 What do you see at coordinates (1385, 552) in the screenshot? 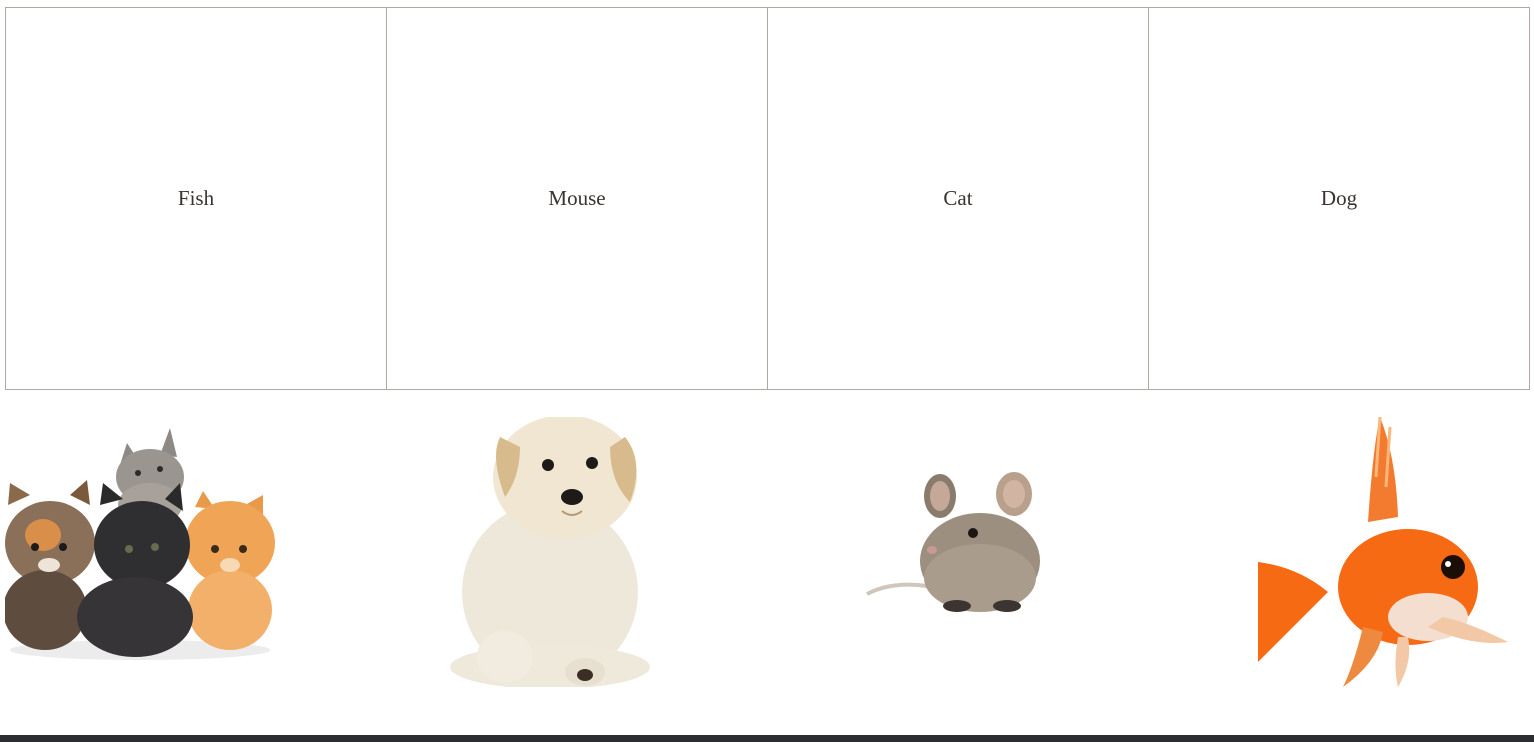
I see `goldfish-image` at bounding box center [1385, 552].